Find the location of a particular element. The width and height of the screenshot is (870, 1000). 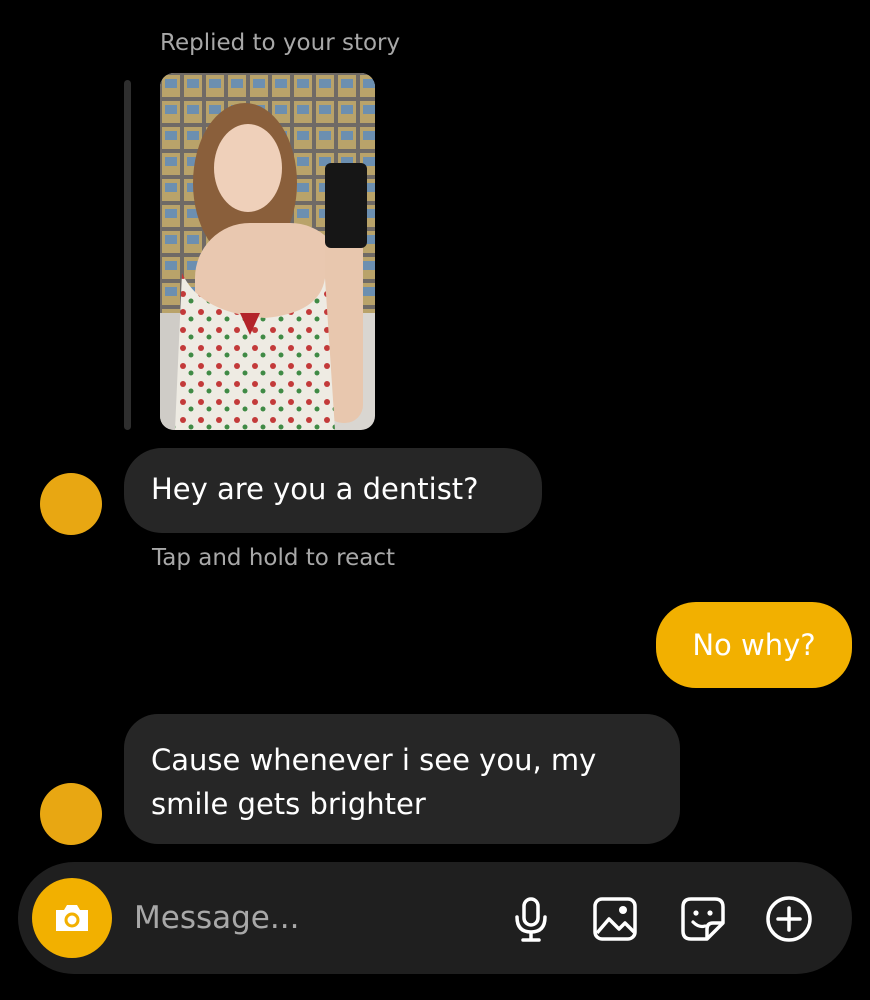

gallery-icon is located at coordinates (615, 919).